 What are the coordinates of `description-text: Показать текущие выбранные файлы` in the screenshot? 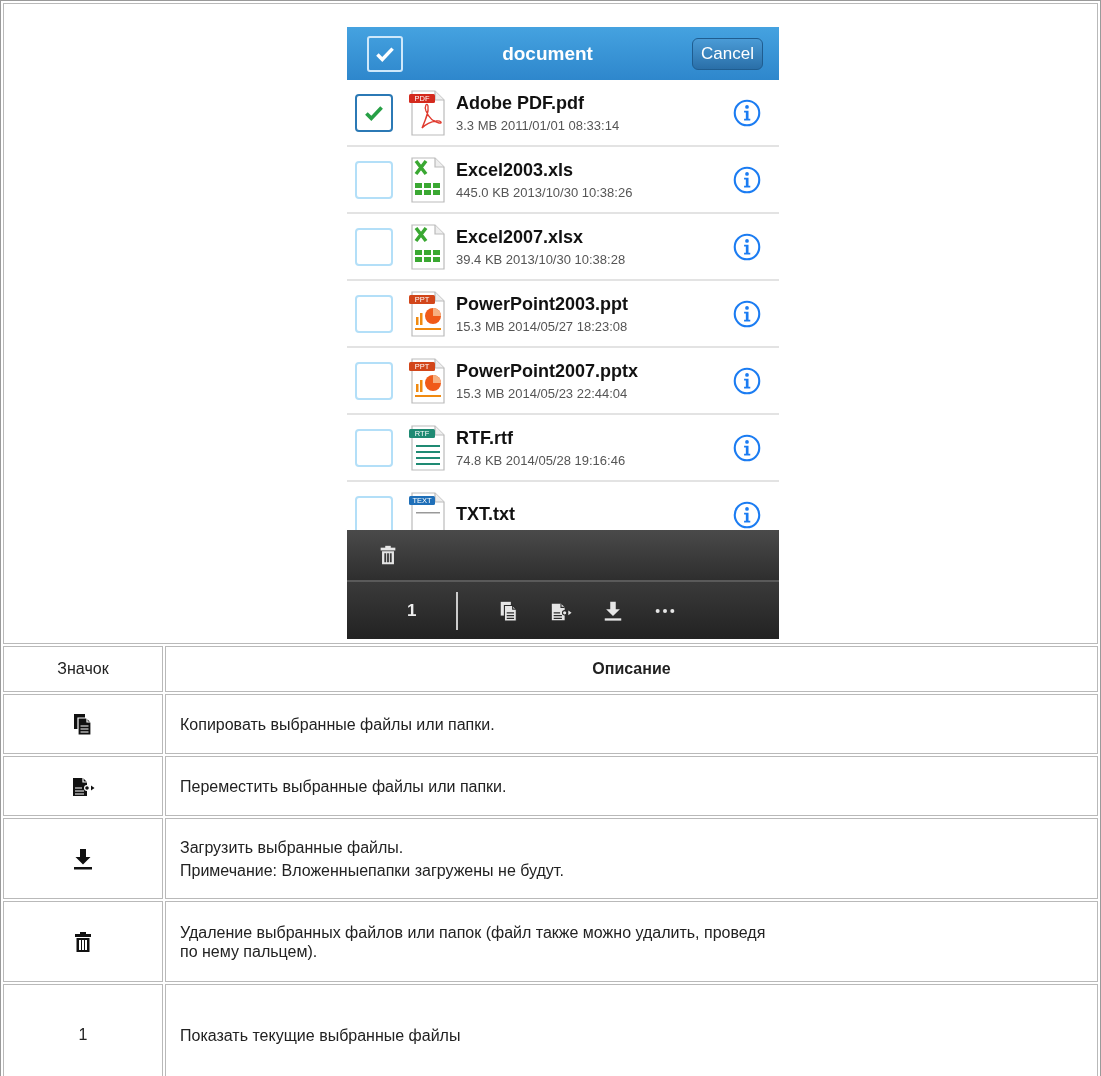 It's located at (321, 1035).